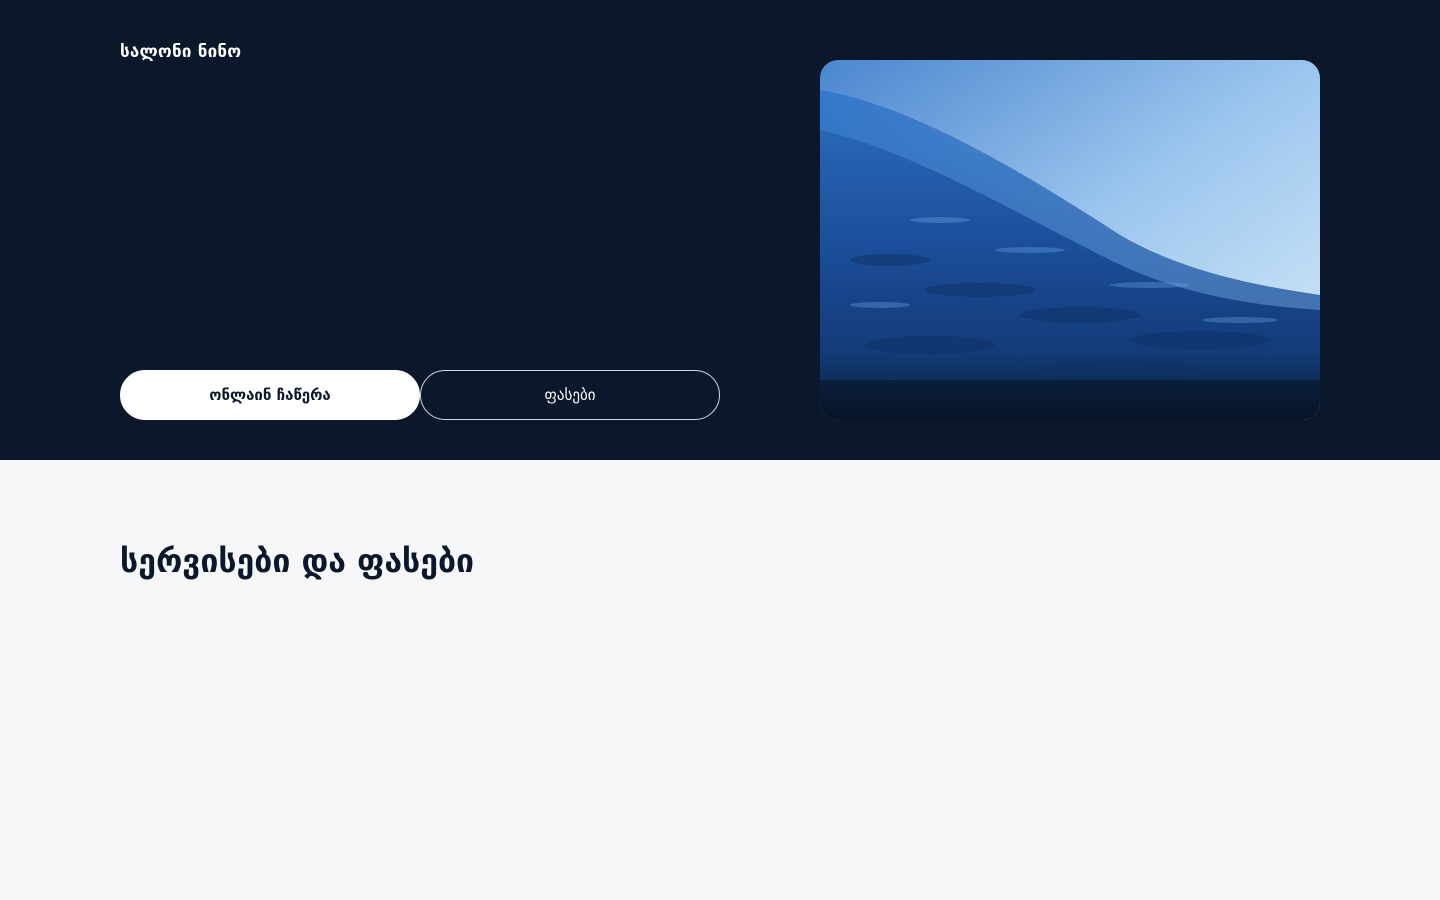 The height and width of the screenshot is (900, 1440). I want to click on services-title: სერვისები და ფასები, so click(297, 561).